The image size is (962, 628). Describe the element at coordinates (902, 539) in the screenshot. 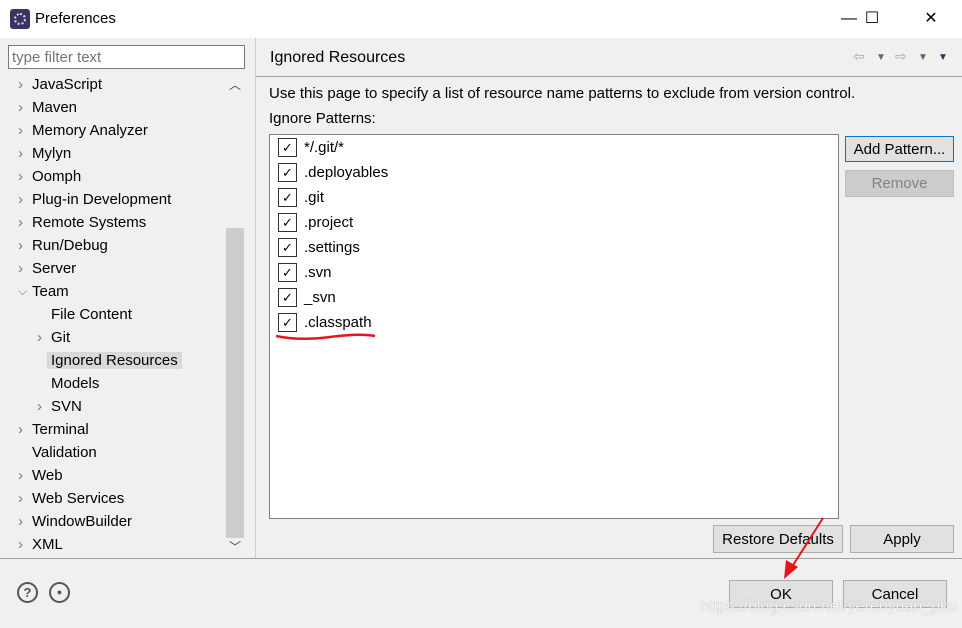

I see `apply-button: Apply` at that location.